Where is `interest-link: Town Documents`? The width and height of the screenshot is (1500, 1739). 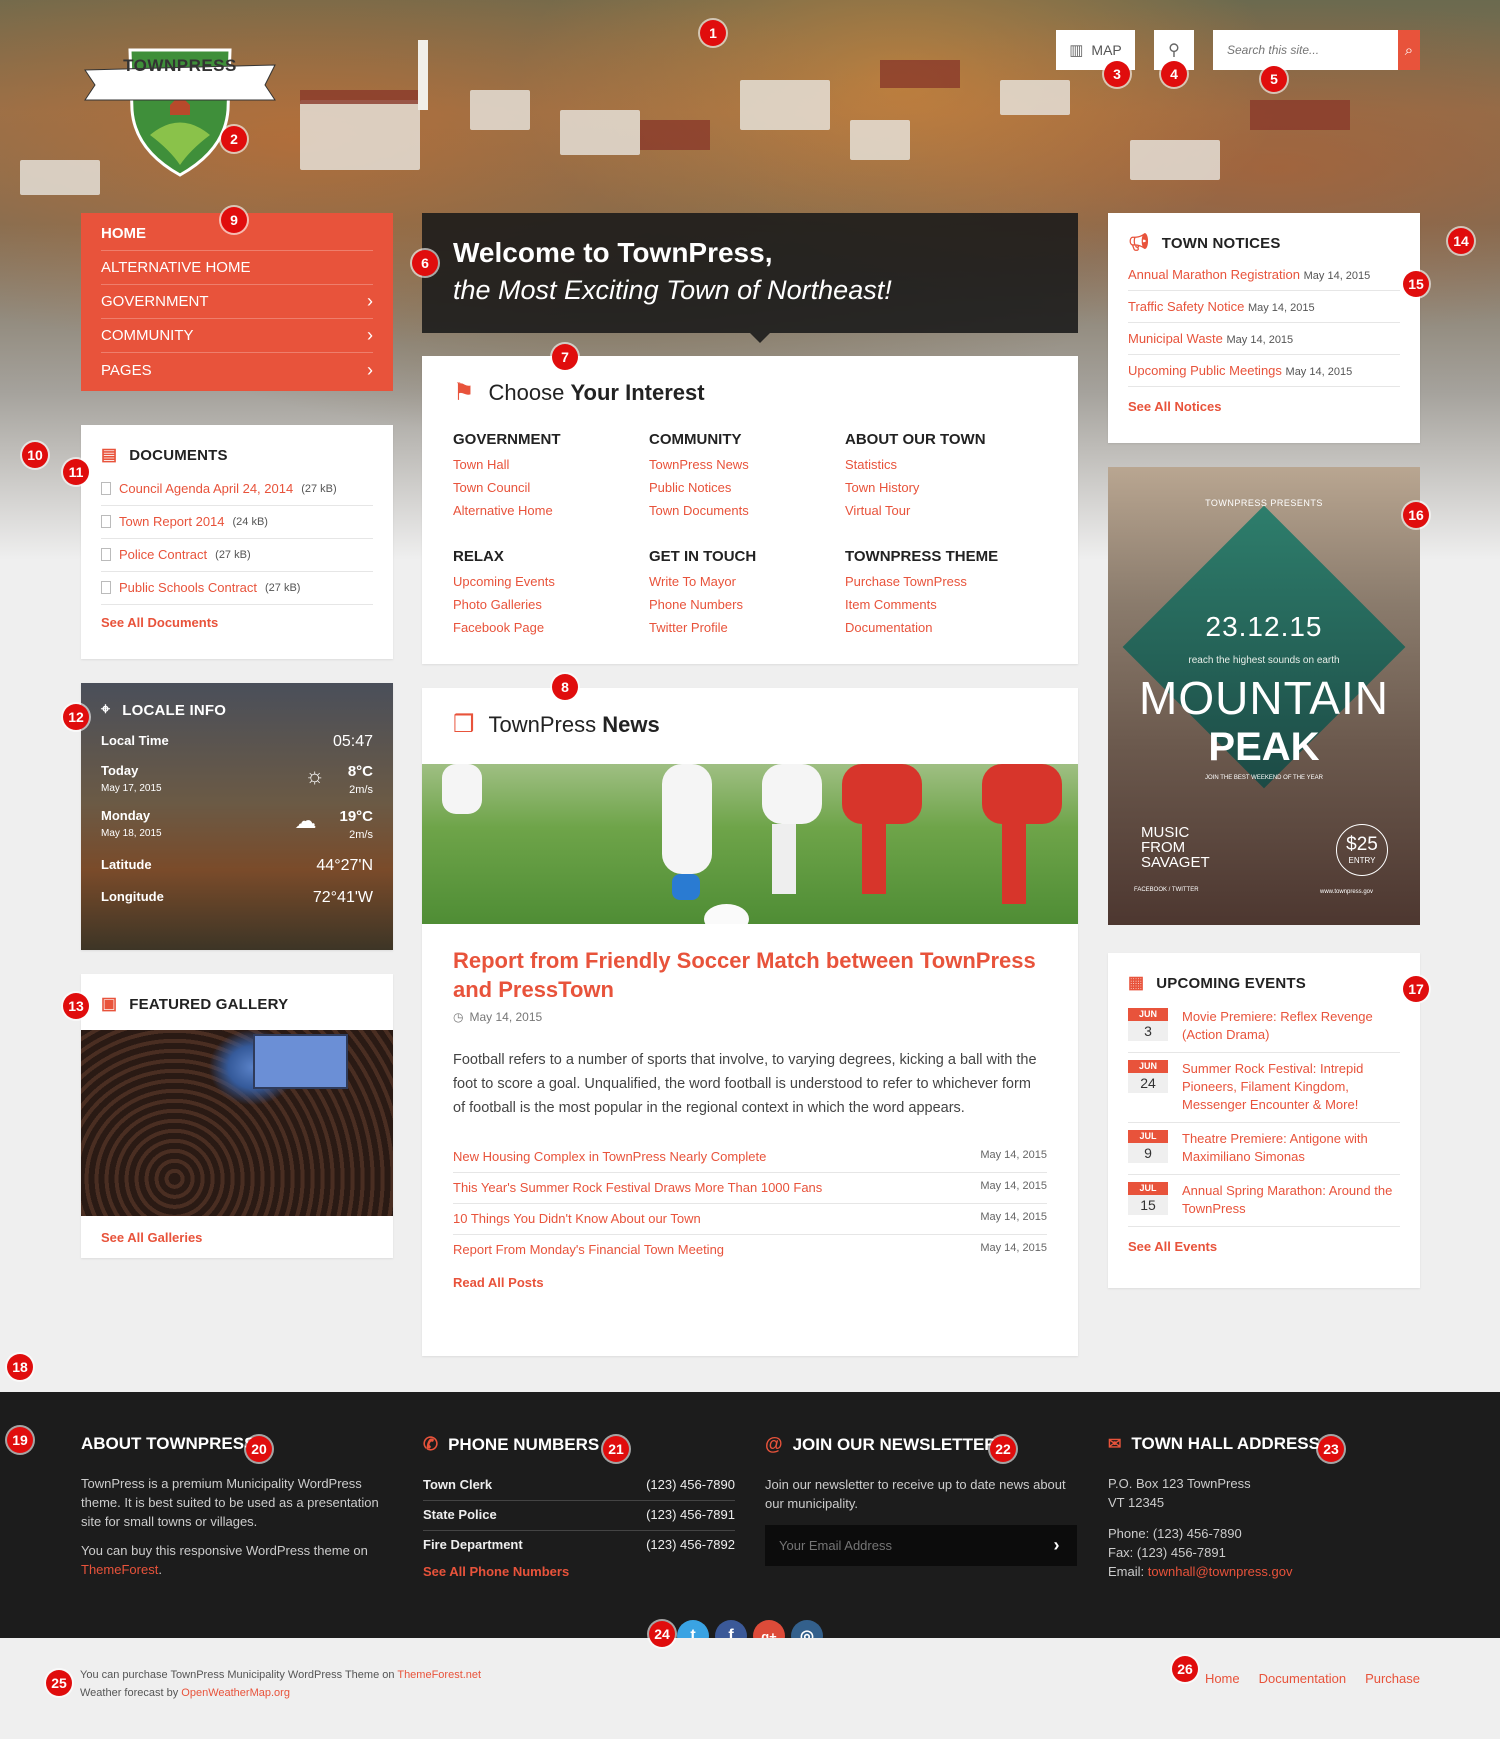 interest-link: Town Documents is located at coordinates (747, 510).